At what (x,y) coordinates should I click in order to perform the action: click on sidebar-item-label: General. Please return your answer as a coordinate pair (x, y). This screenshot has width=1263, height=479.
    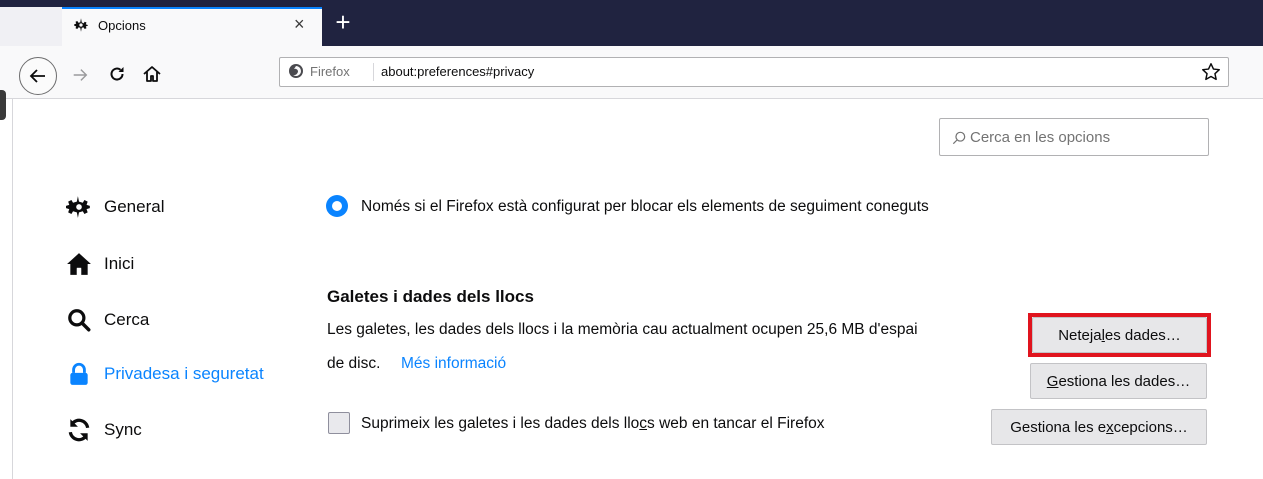
    Looking at the image, I should click on (134, 206).